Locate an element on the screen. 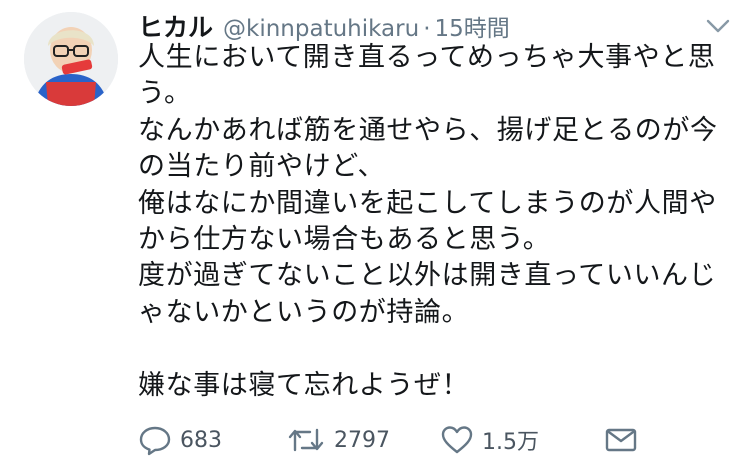 The height and width of the screenshot is (472, 750). avatar is located at coordinates (71, 59).